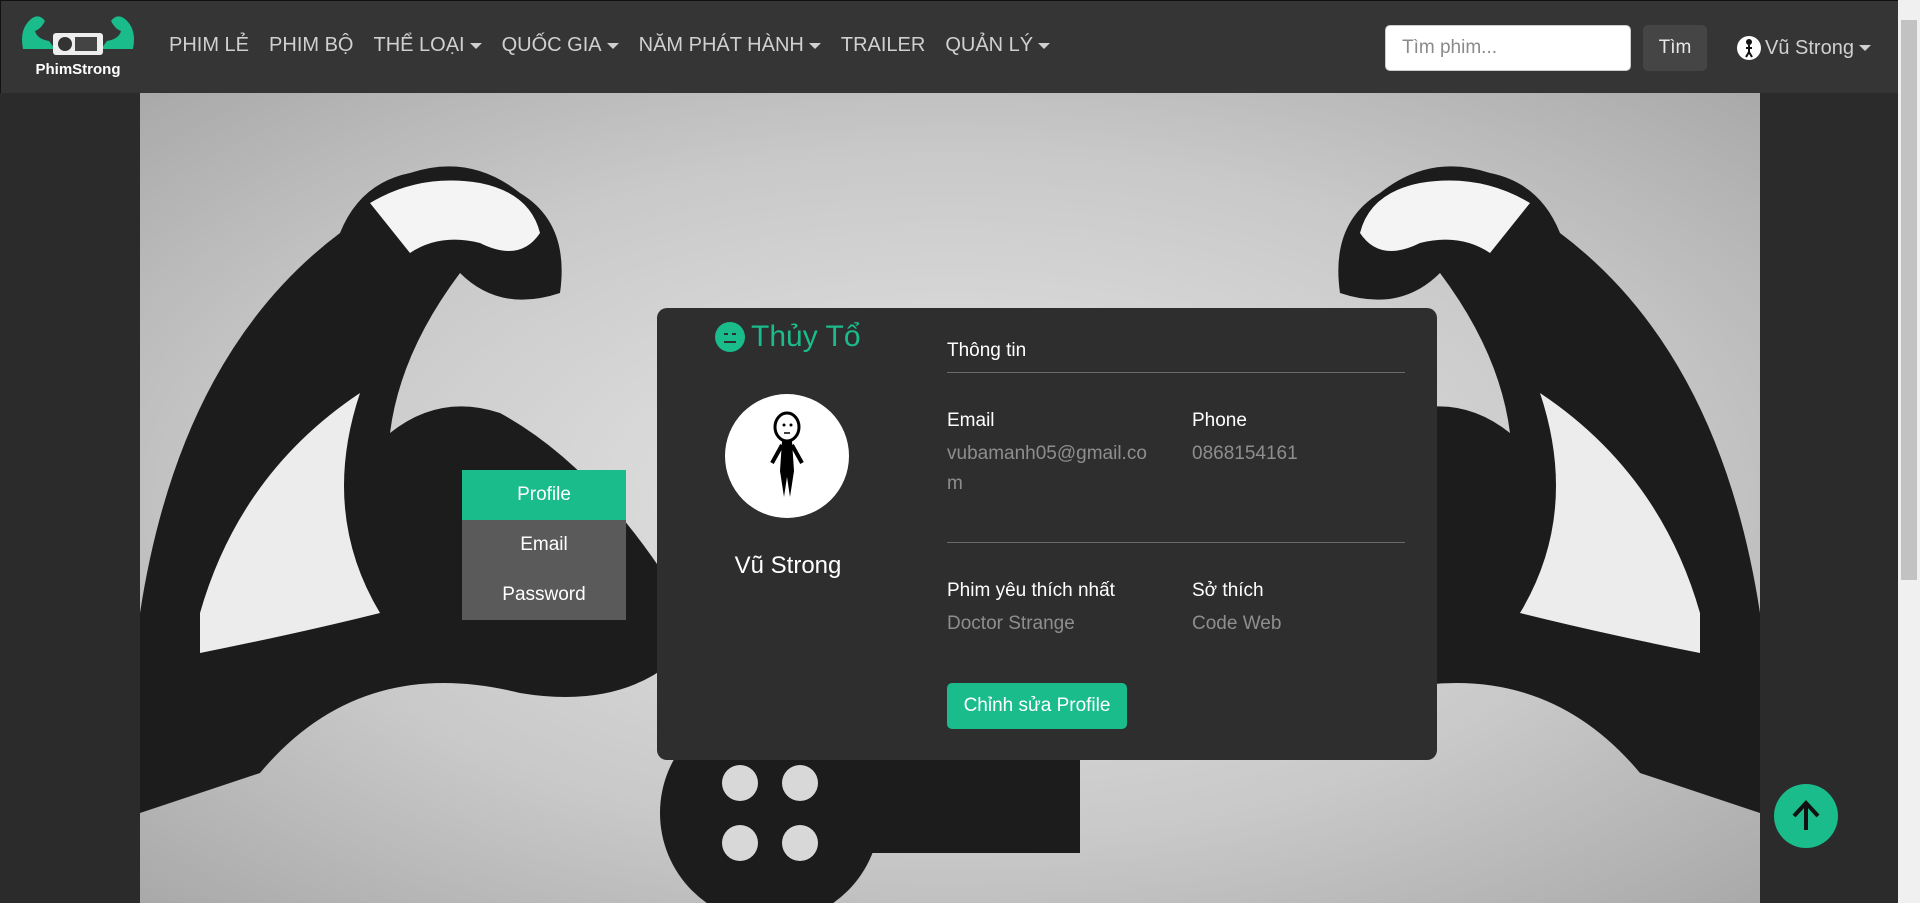 The width and height of the screenshot is (1920, 903). What do you see at coordinates (1011, 623) in the screenshot?
I see `fav-movie-value: Doctor Strange` at bounding box center [1011, 623].